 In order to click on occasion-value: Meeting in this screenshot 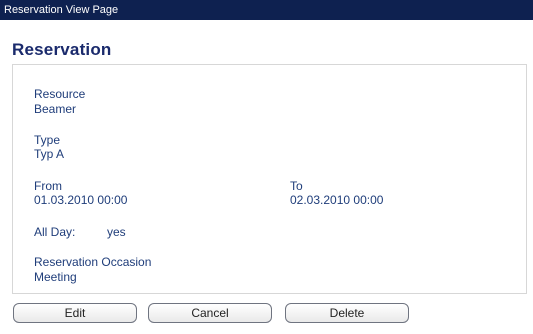, I will do `click(55, 277)`.